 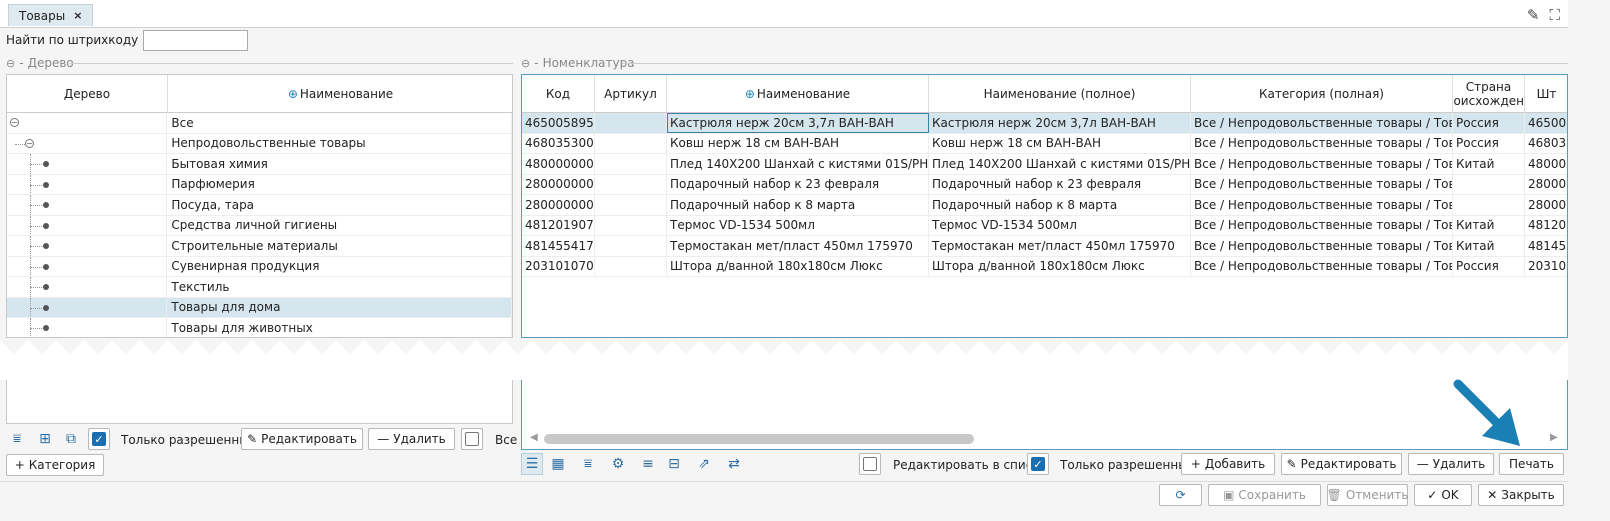 I want to click on open-external-icon: ⇗, so click(x=704, y=464).